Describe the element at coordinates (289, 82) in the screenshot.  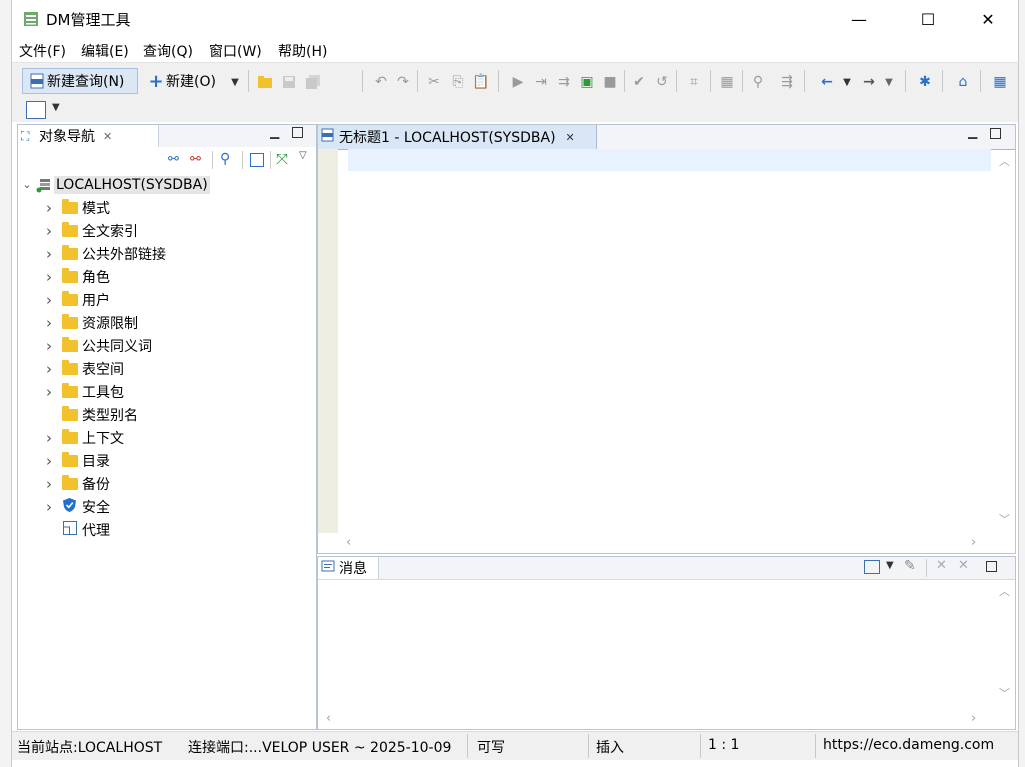
I see `save-icon` at that location.